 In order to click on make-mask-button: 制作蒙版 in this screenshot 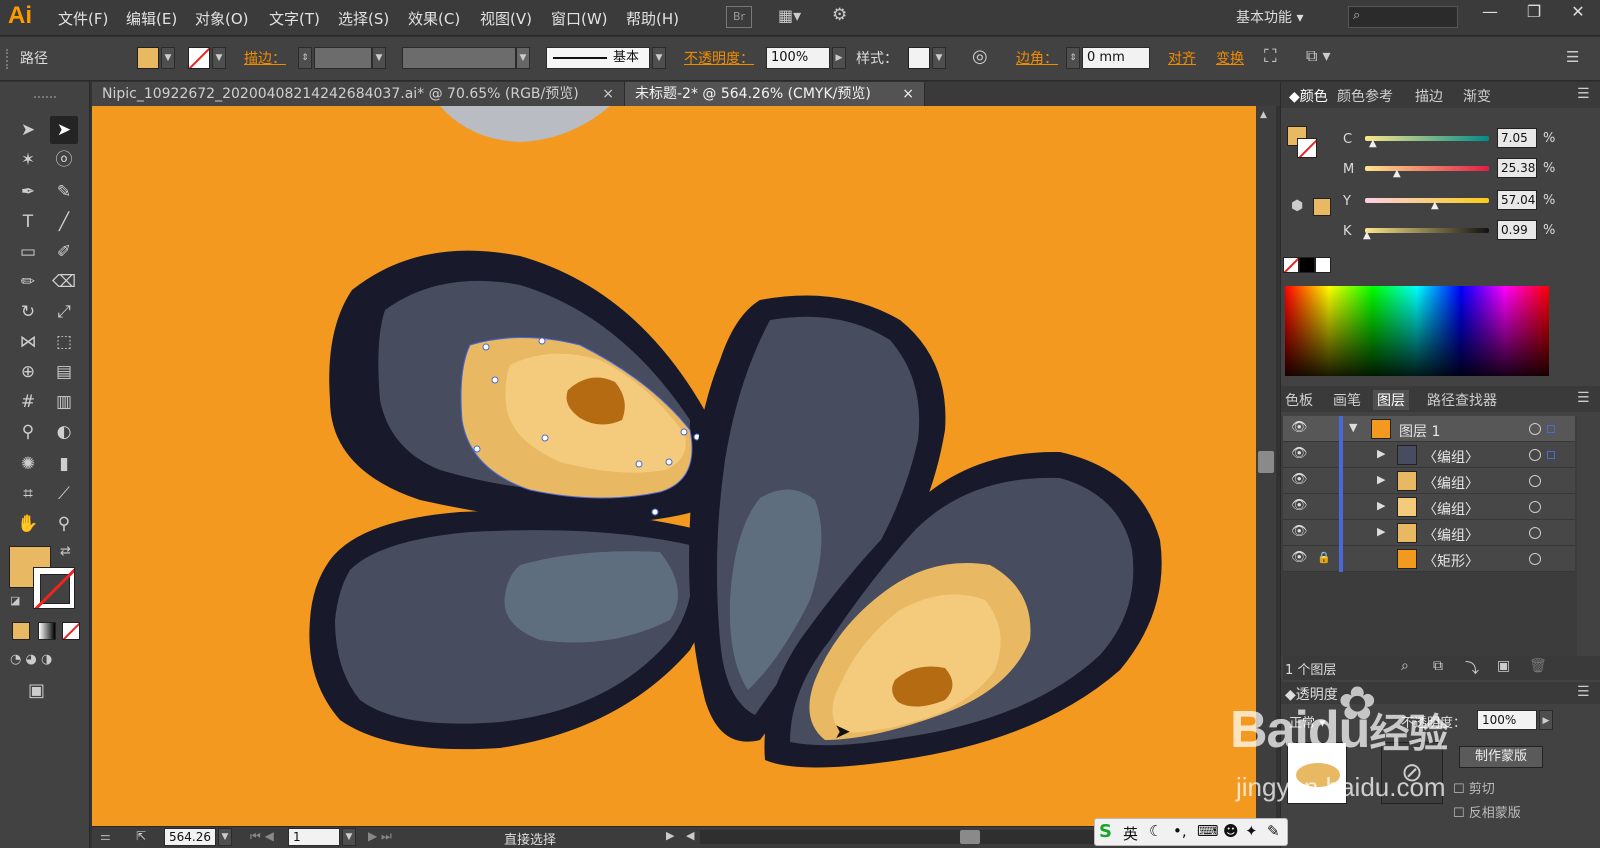, I will do `click(1501, 757)`.